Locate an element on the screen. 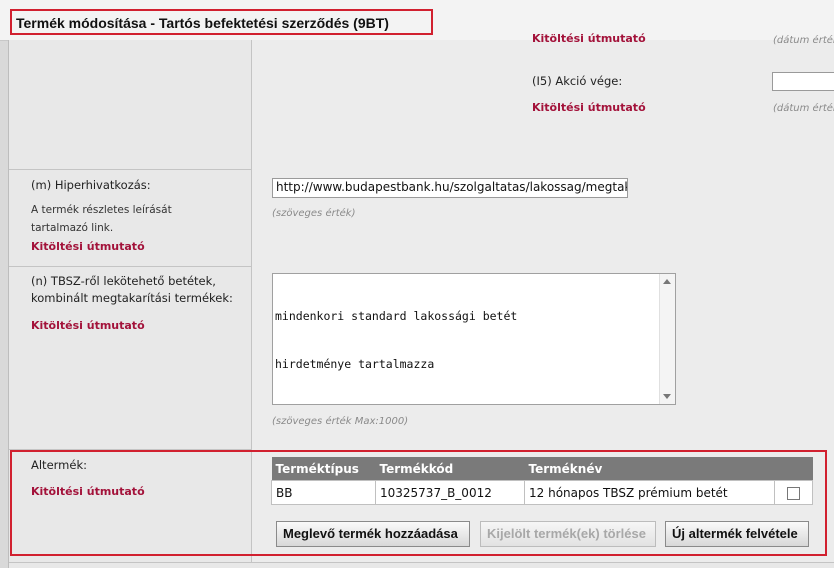  cell-select is located at coordinates (793, 492).